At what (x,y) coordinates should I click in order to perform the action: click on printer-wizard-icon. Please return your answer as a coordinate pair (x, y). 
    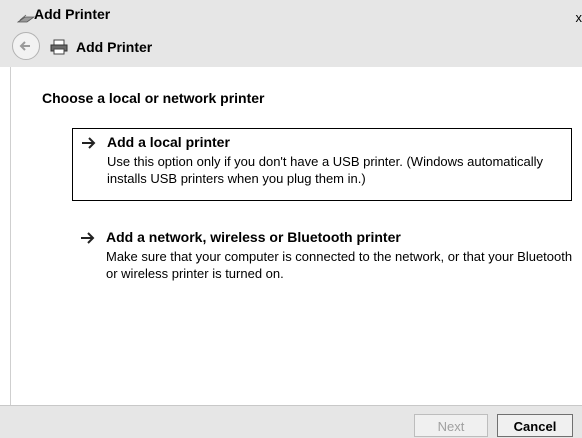
    Looking at the image, I should click on (26, 17).